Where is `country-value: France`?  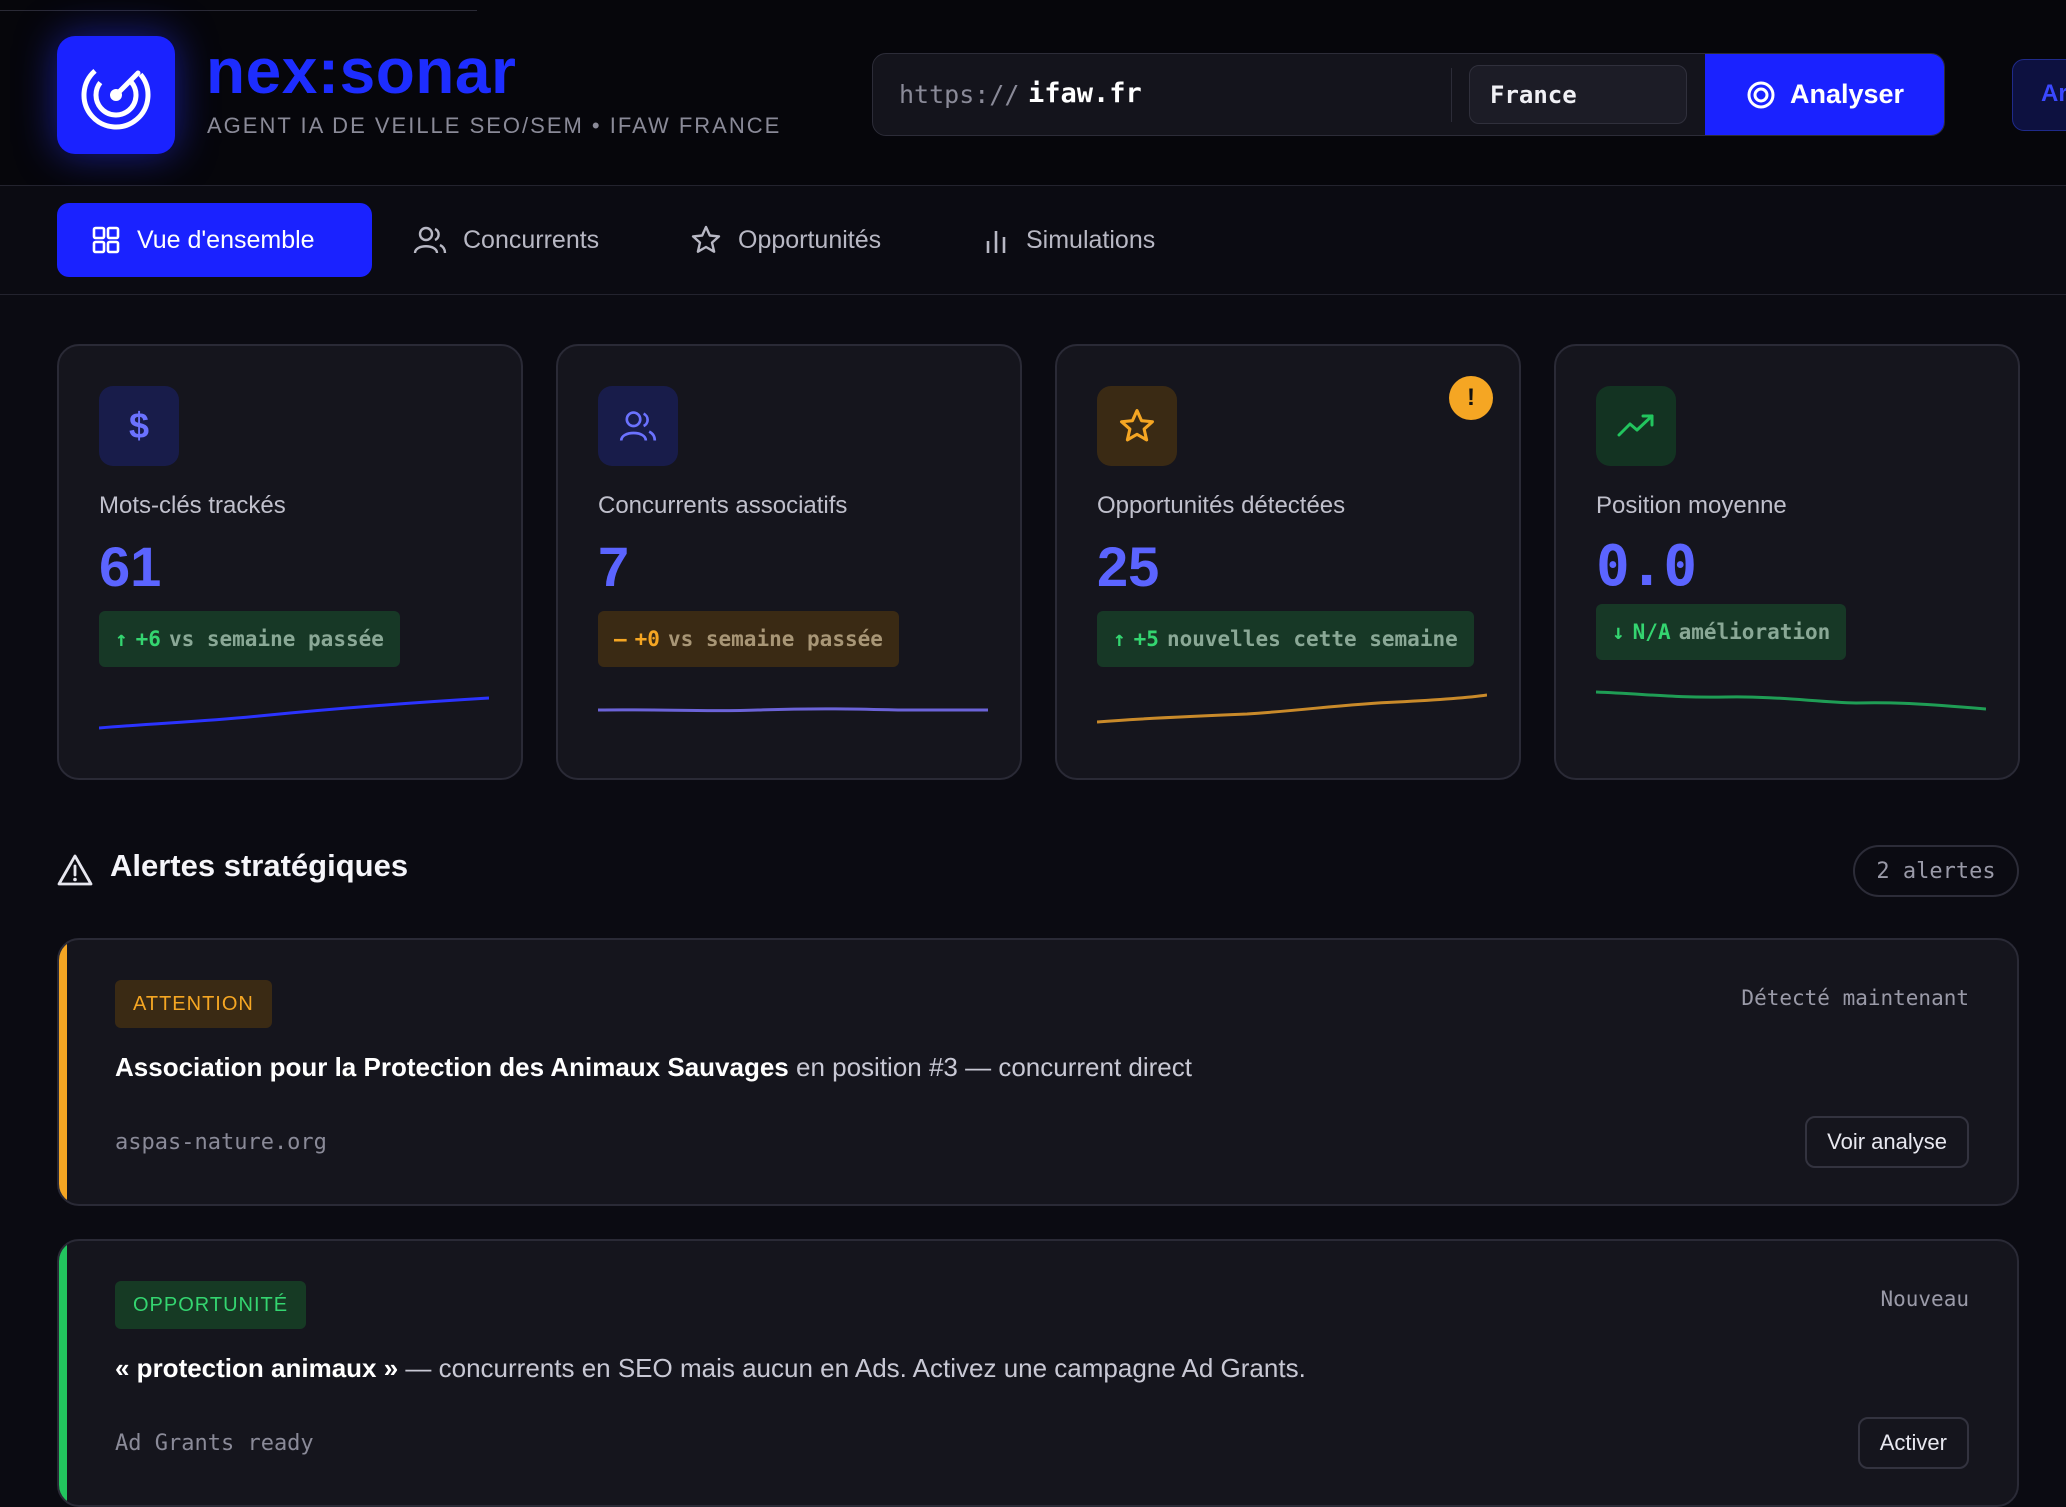 country-value: France is located at coordinates (1533, 95).